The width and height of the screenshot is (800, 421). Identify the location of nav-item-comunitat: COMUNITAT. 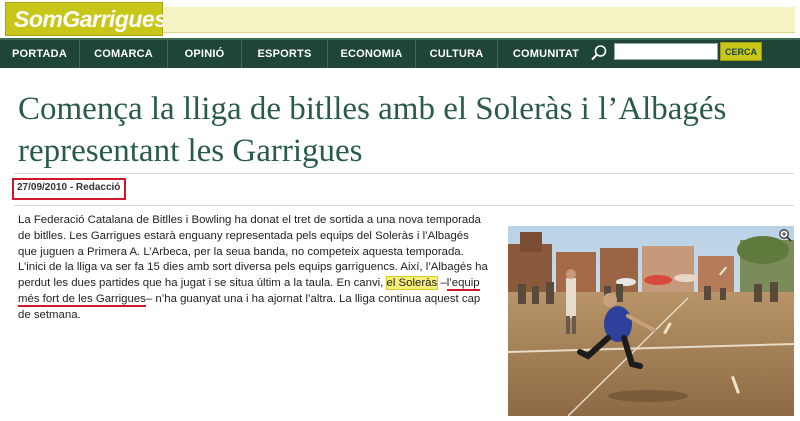
(546, 54).